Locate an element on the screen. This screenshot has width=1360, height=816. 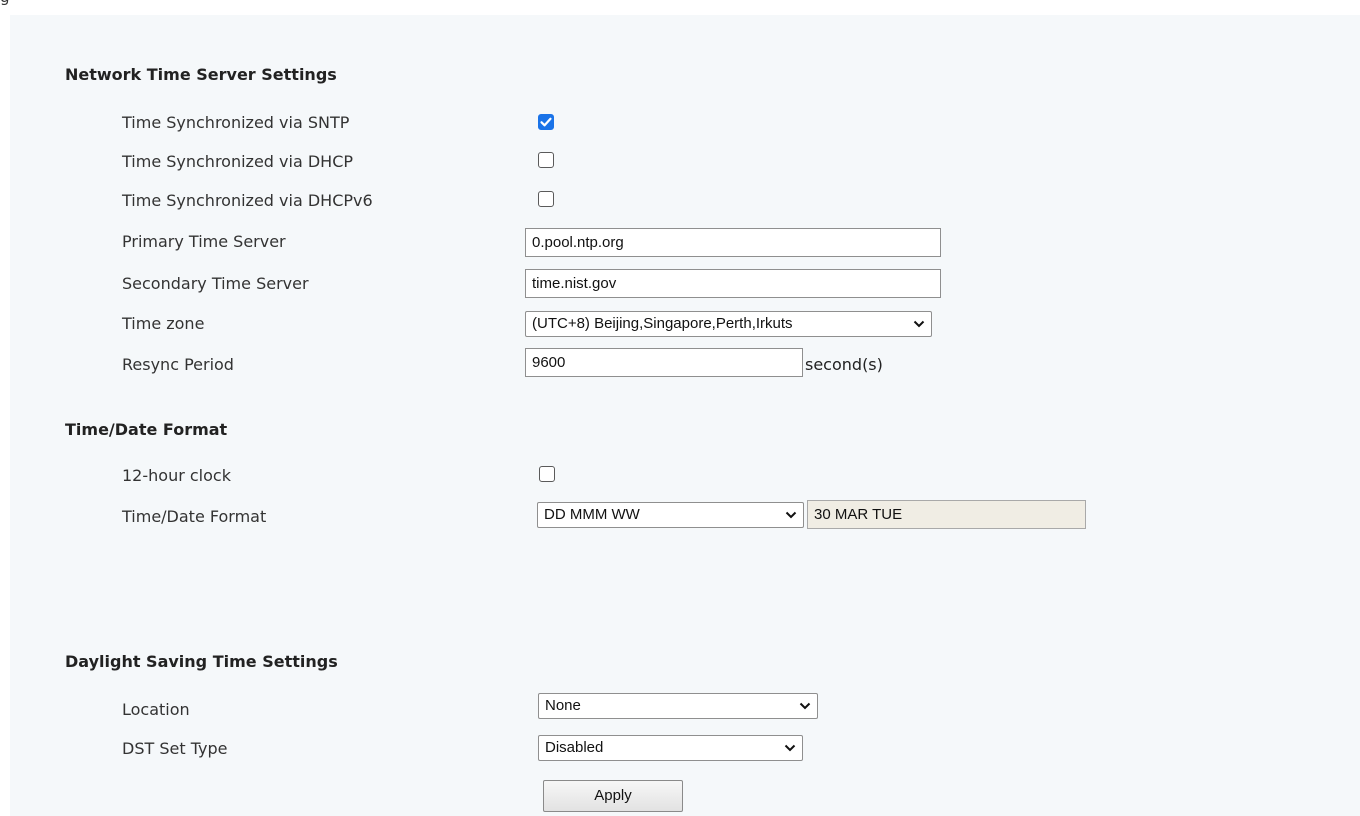
primary-server-input: 0.pool.ntp.org is located at coordinates (733, 242).